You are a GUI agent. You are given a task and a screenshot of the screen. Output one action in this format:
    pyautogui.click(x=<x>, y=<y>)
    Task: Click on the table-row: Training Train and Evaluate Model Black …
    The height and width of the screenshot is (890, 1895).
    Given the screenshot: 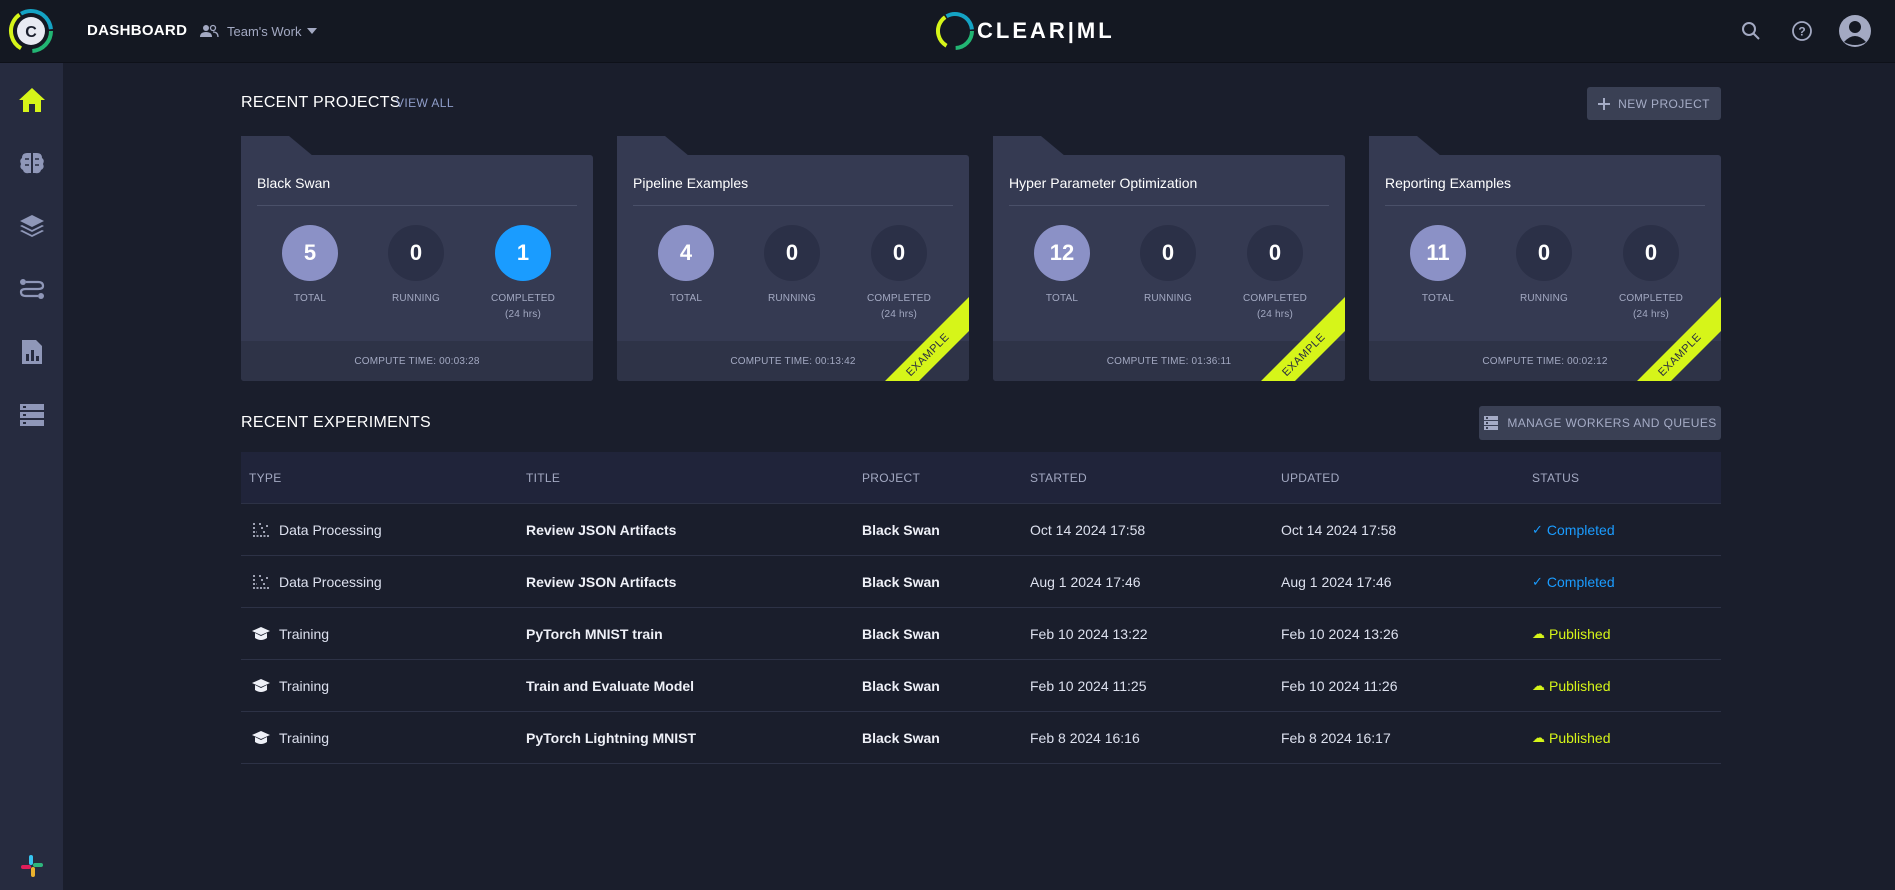 What is the action you would take?
    pyautogui.click(x=981, y=686)
    